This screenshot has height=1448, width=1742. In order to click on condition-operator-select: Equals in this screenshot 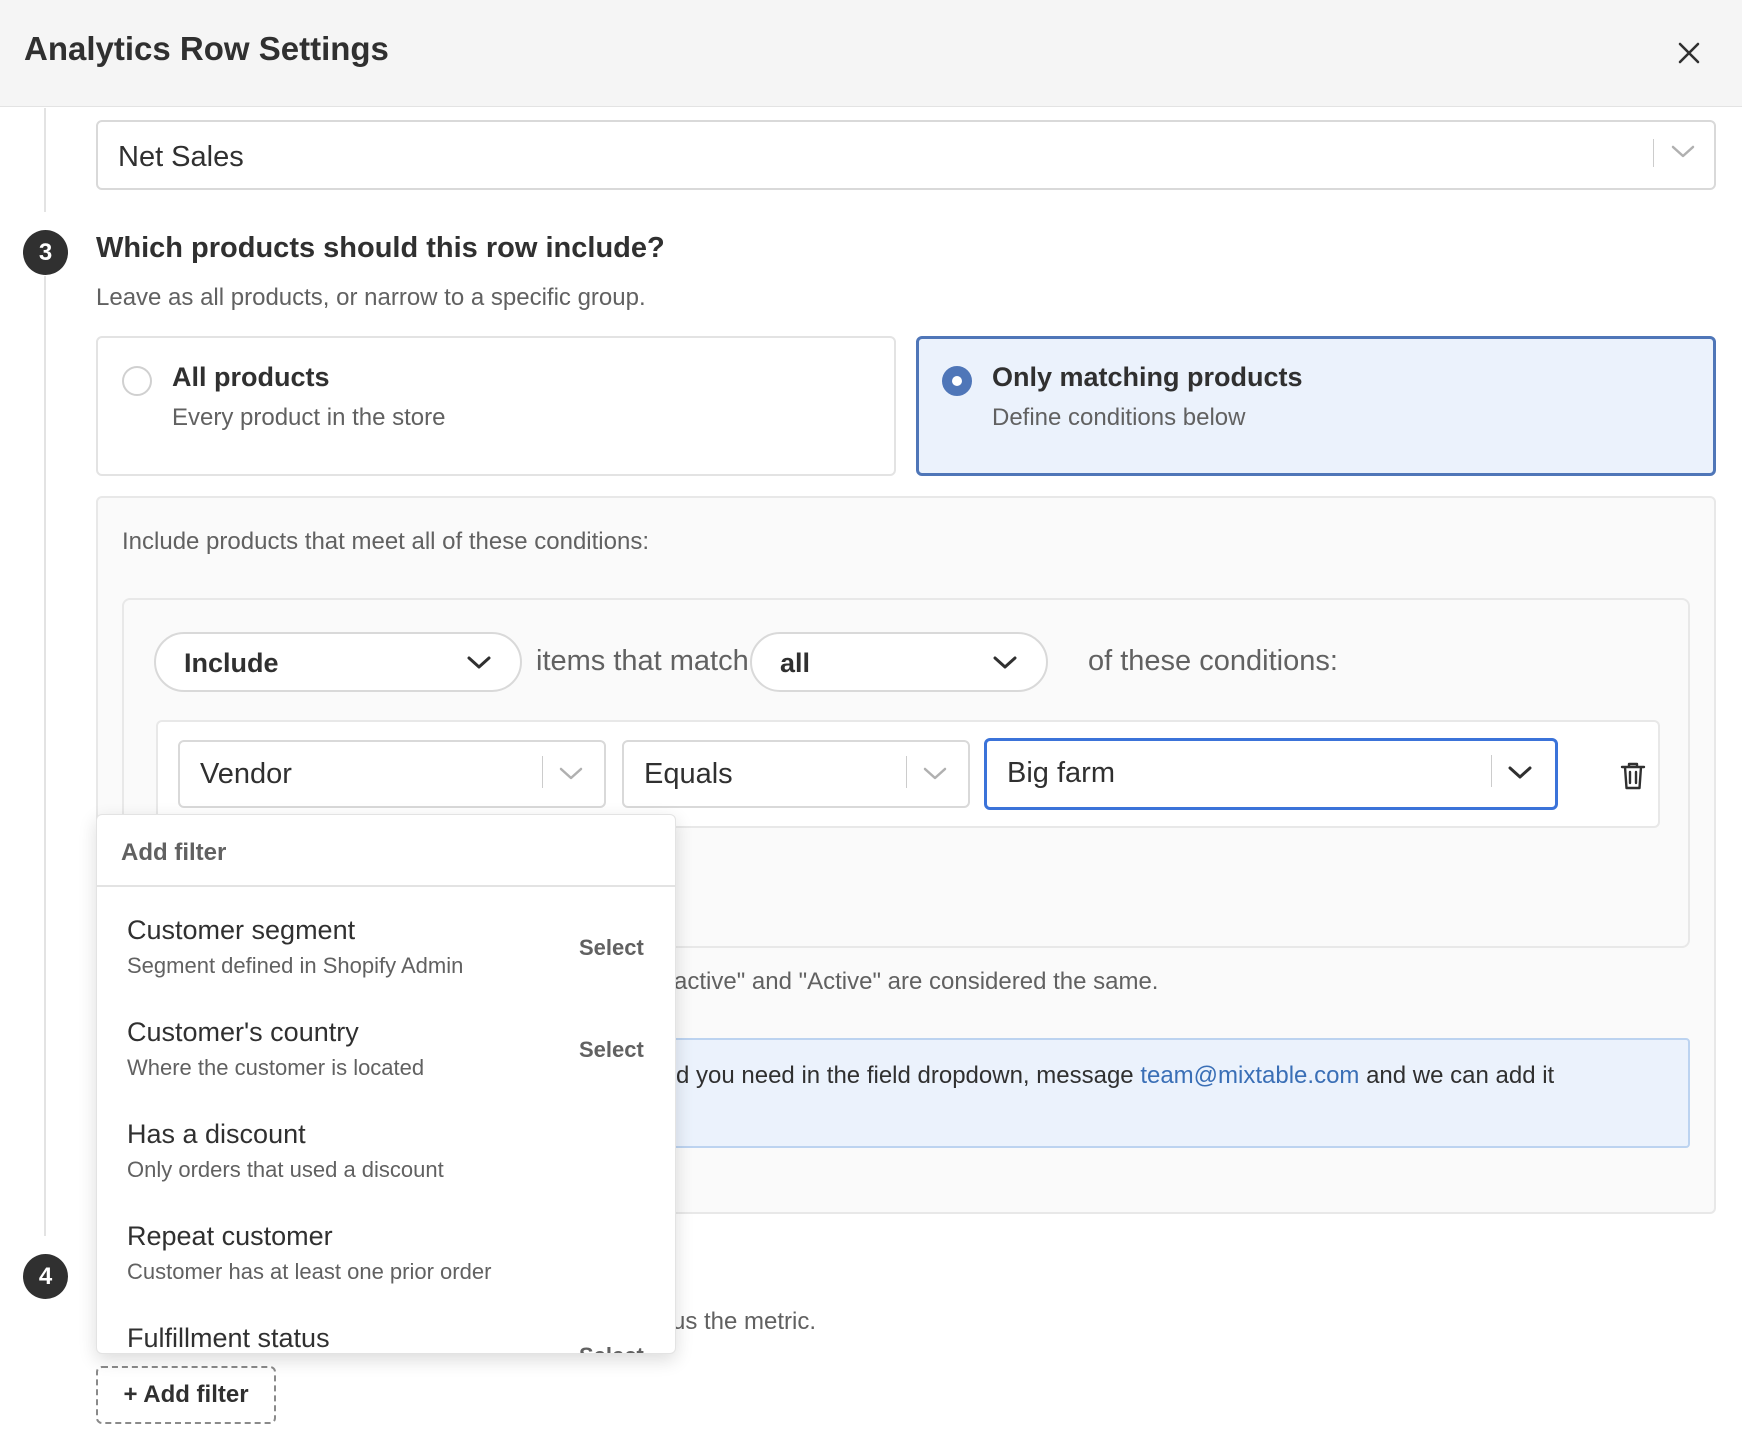, I will do `click(796, 774)`.